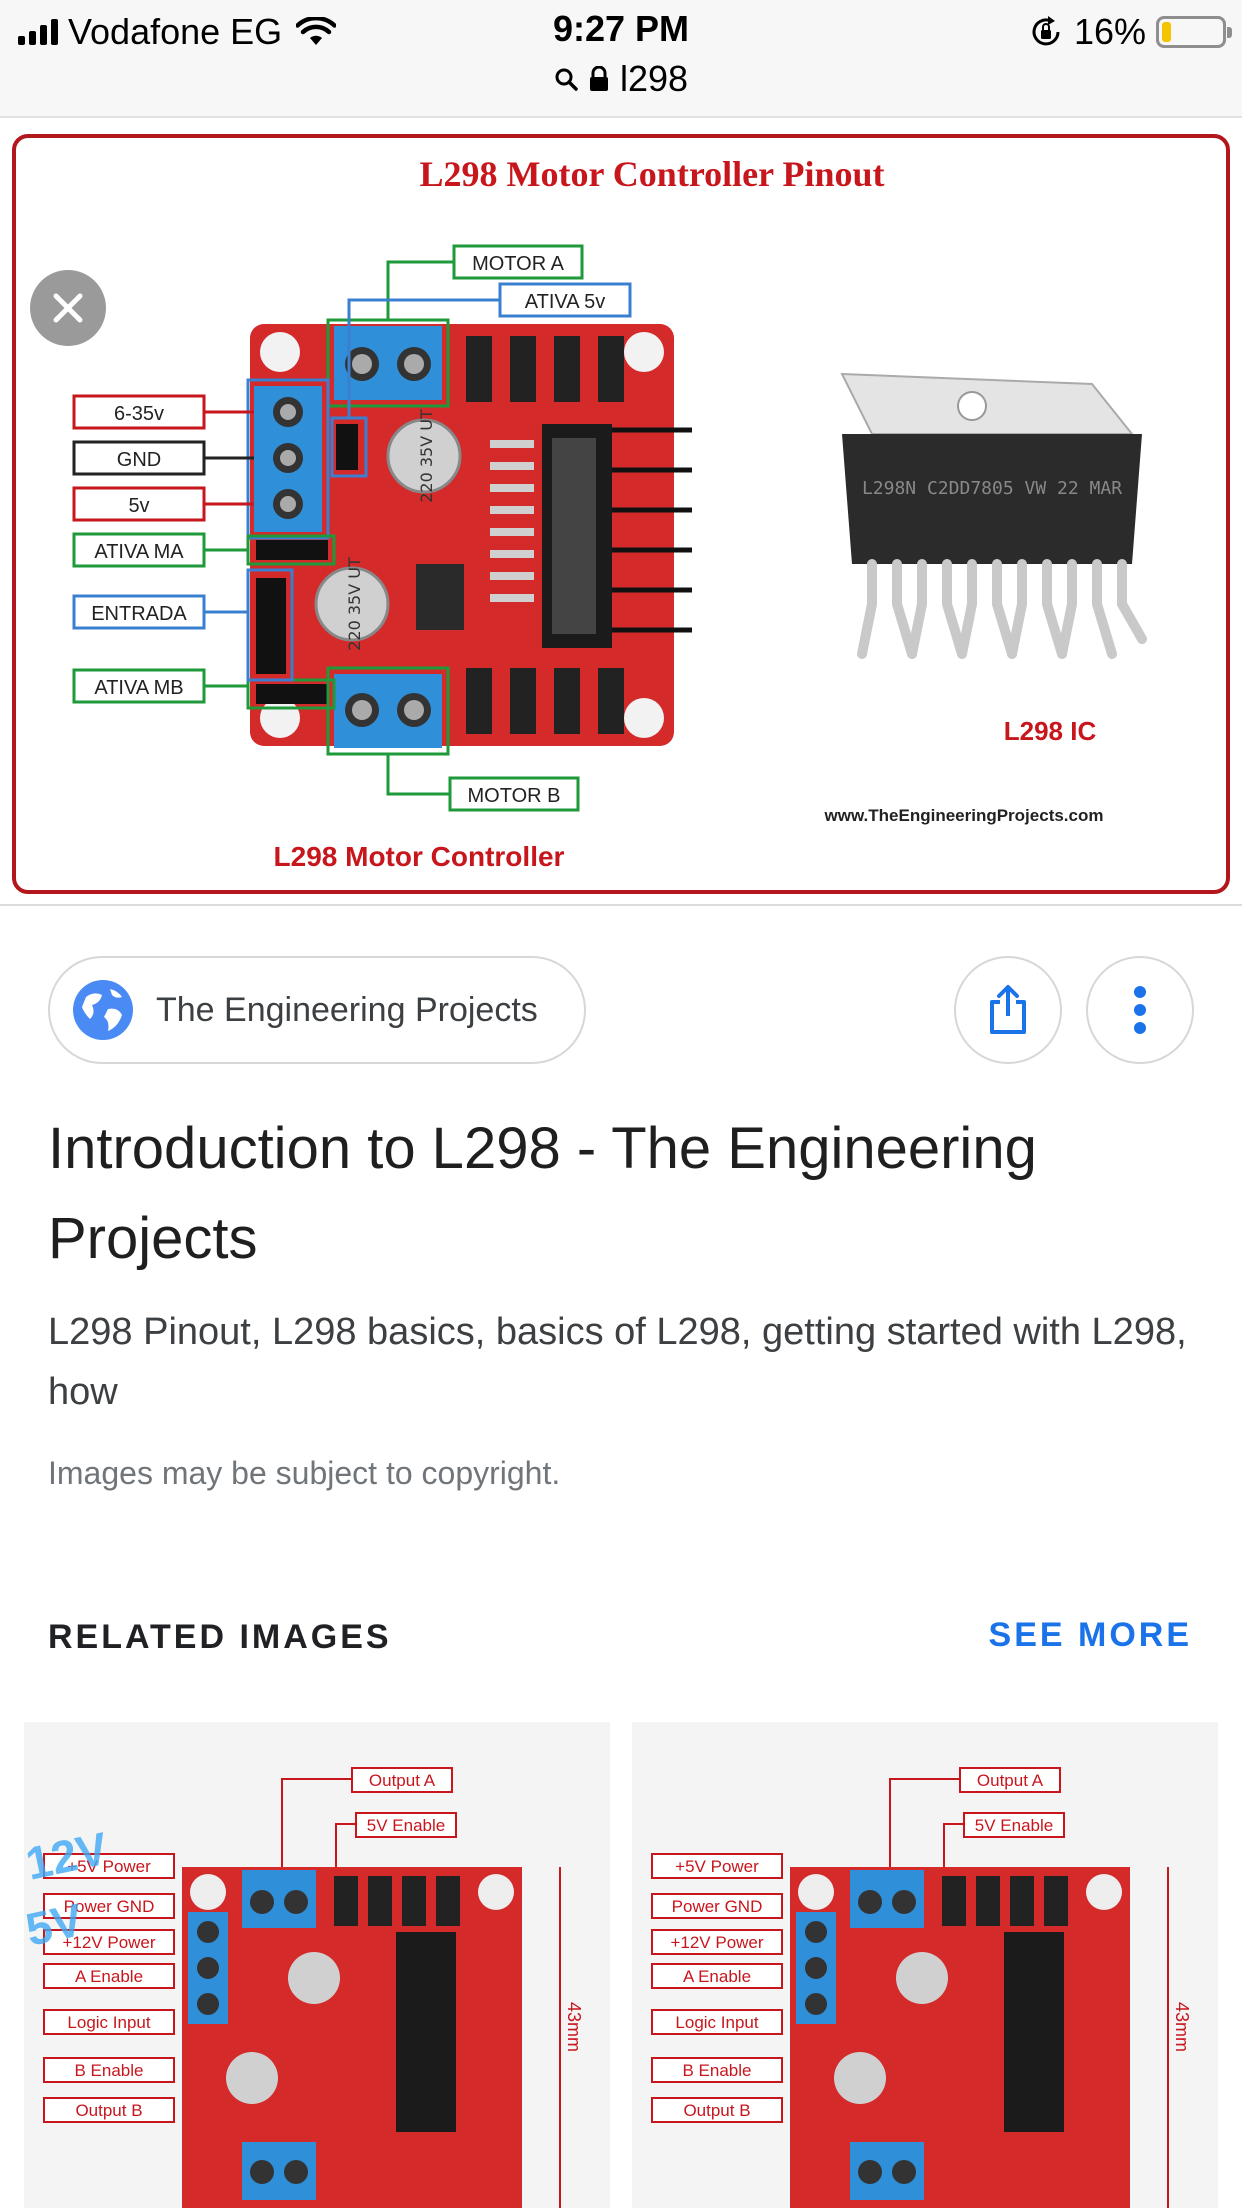  What do you see at coordinates (518, 264) in the screenshot?
I see `label-motor-a: MOTOR A` at bounding box center [518, 264].